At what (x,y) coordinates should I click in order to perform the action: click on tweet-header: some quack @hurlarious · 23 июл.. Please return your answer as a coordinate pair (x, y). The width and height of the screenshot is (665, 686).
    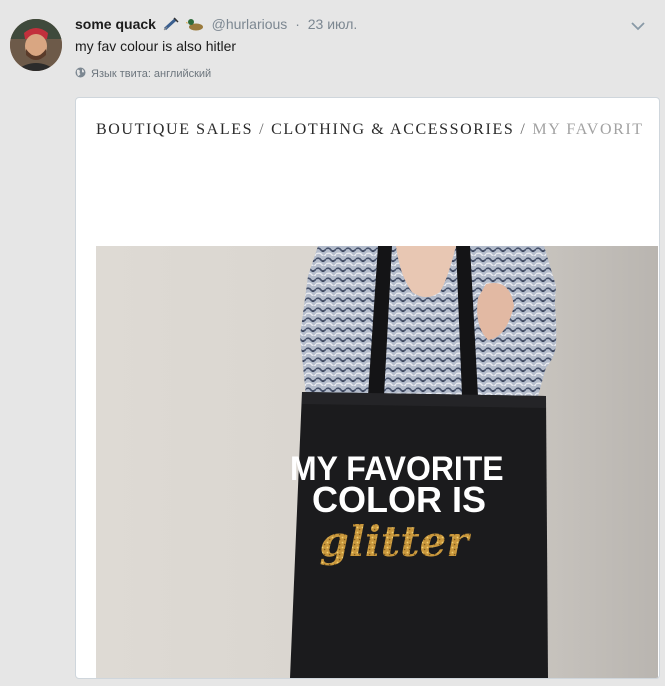
    Looking at the image, I should click on (360, 26).